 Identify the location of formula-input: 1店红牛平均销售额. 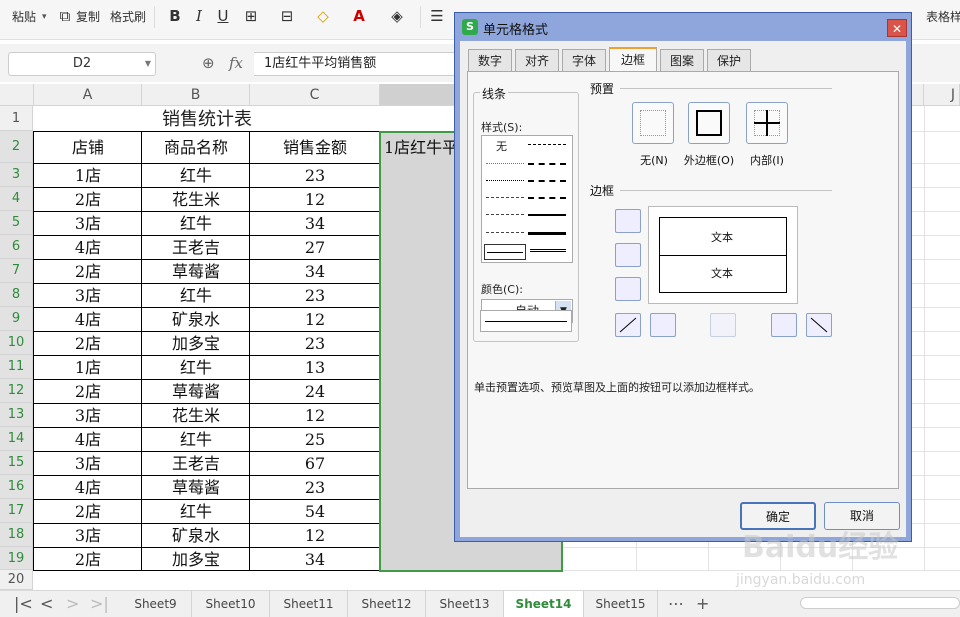
(359, 64).